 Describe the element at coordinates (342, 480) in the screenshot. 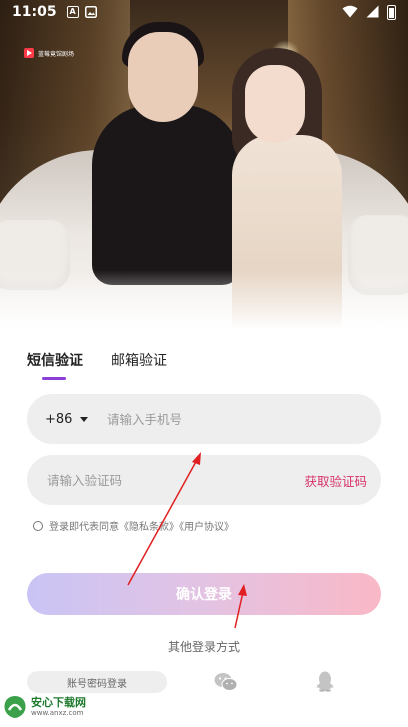

I see `get-code-button: 获取验证码` at that location.